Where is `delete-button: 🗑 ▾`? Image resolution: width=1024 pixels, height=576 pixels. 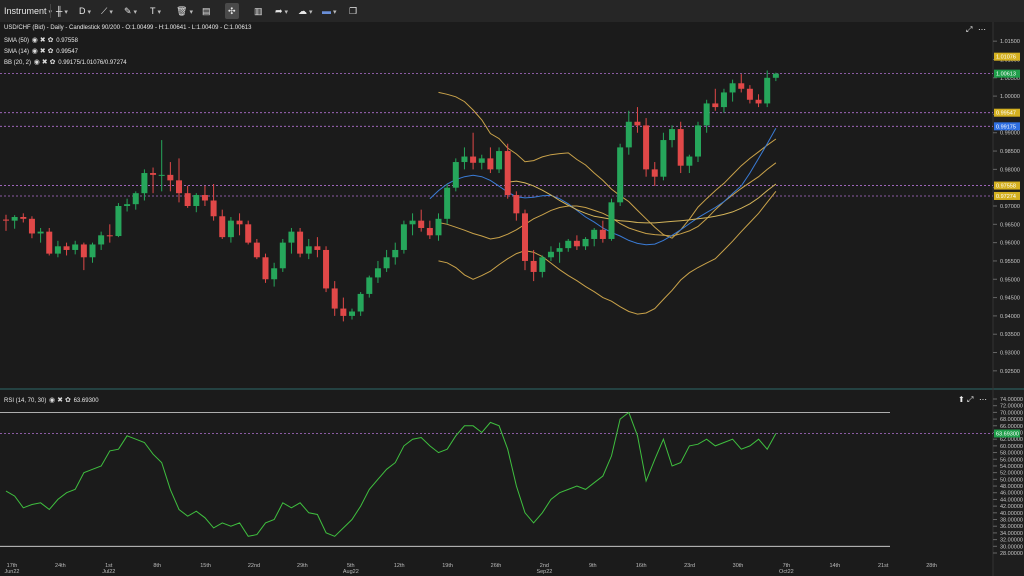
delete-button: 🗑 ▾ is located at coordinates (184, 11).